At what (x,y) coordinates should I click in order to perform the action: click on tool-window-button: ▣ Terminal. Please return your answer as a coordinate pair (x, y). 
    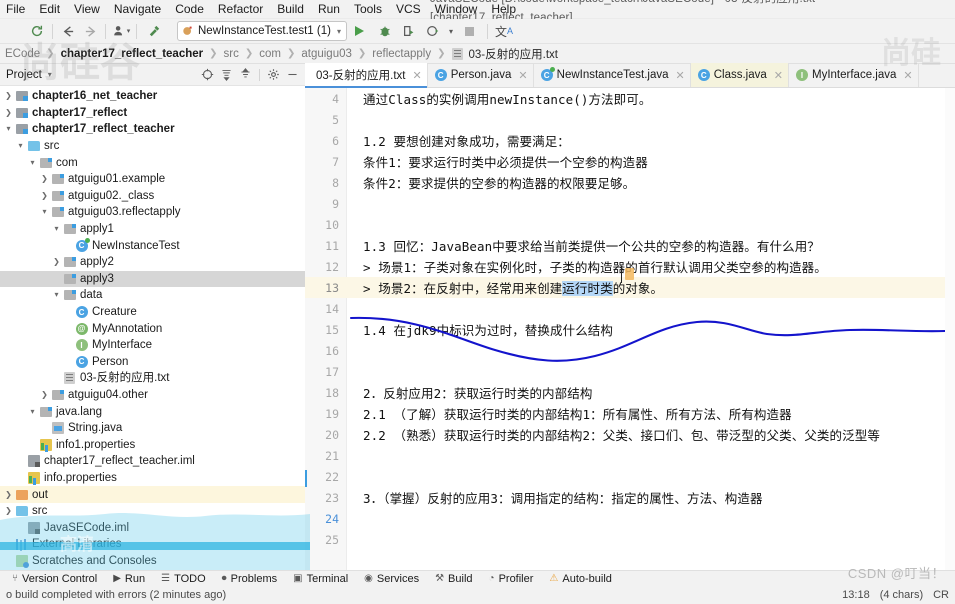
    Looking at the image, I should click on (320, 579).